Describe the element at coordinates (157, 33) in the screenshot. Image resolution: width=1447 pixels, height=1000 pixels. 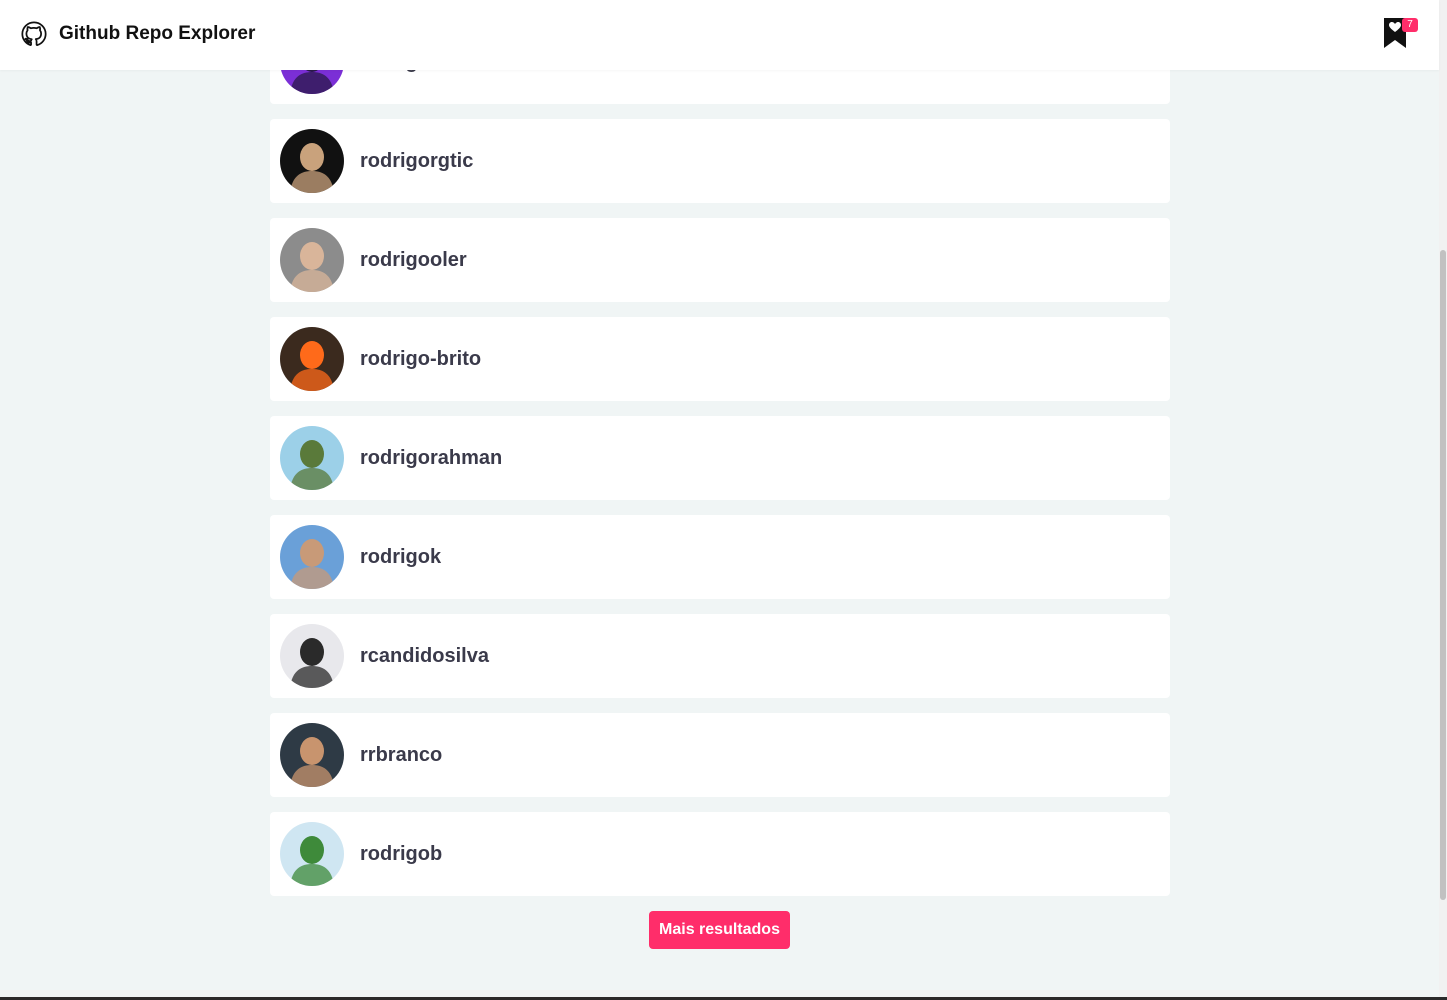
I see `app-title: Github Repo Explorer` at that location.